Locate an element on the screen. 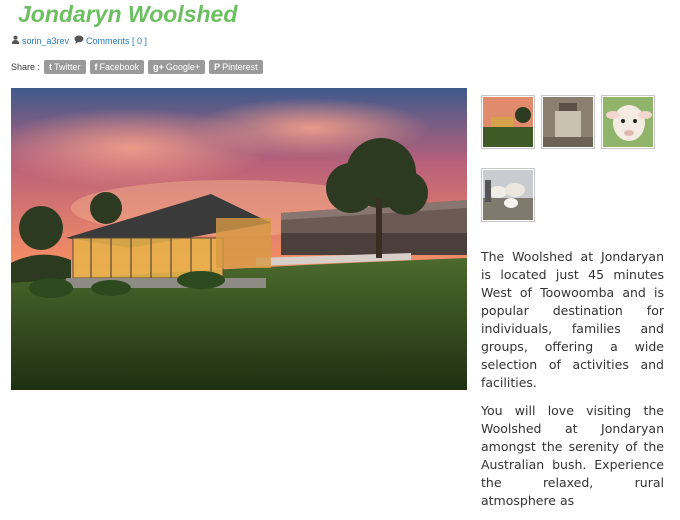  share-pinterest-button: P Pinterest is located at coordinates (236, 67).